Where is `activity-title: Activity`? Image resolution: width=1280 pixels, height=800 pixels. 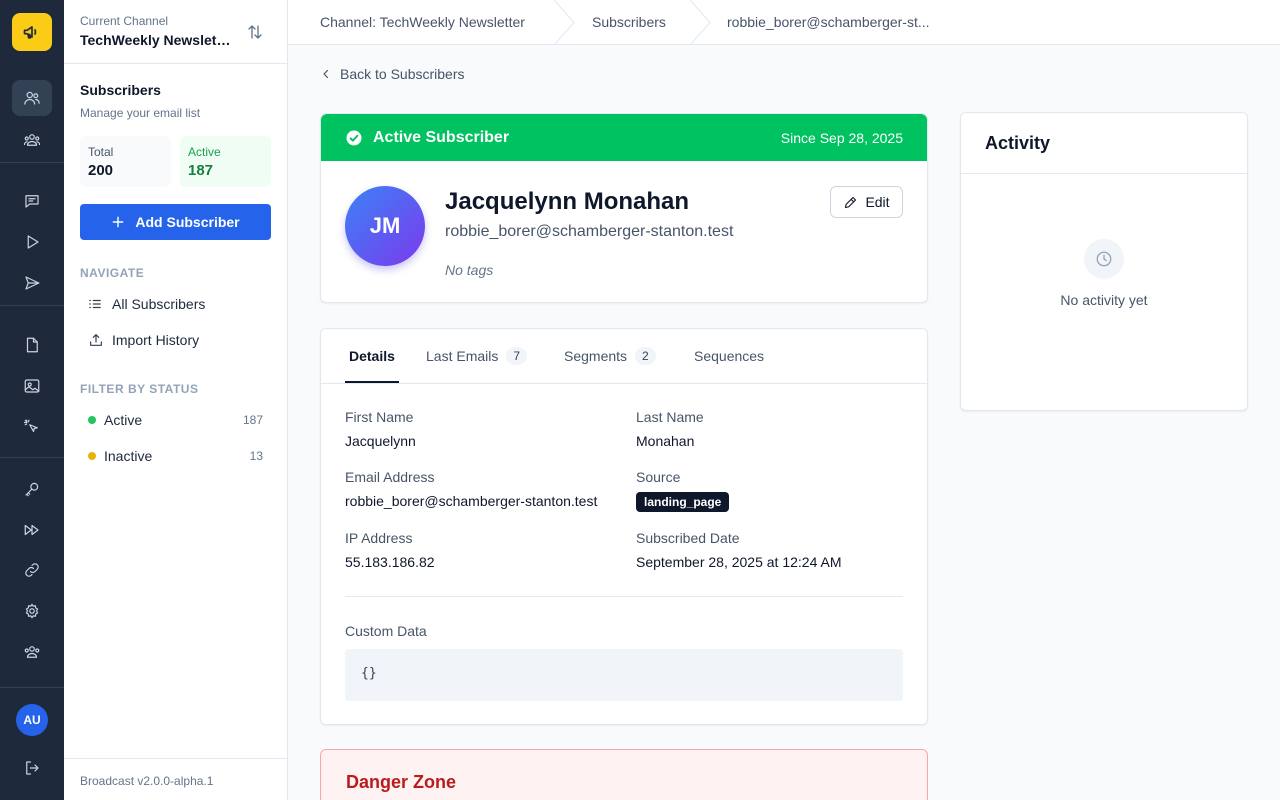 activity-title: Activity is located at coordinates (1018, 143).